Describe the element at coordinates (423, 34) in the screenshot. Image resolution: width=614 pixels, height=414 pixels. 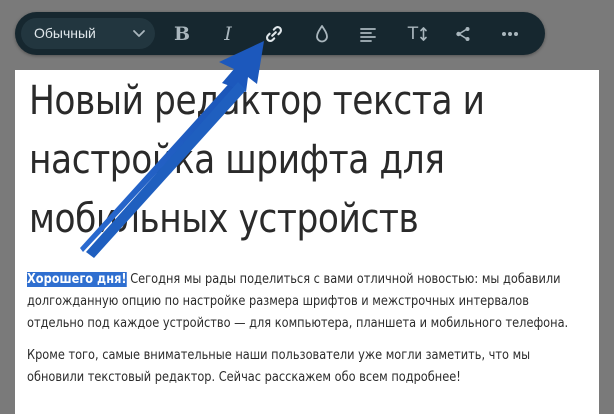
I see `vertical-arrows-icon` at that location.